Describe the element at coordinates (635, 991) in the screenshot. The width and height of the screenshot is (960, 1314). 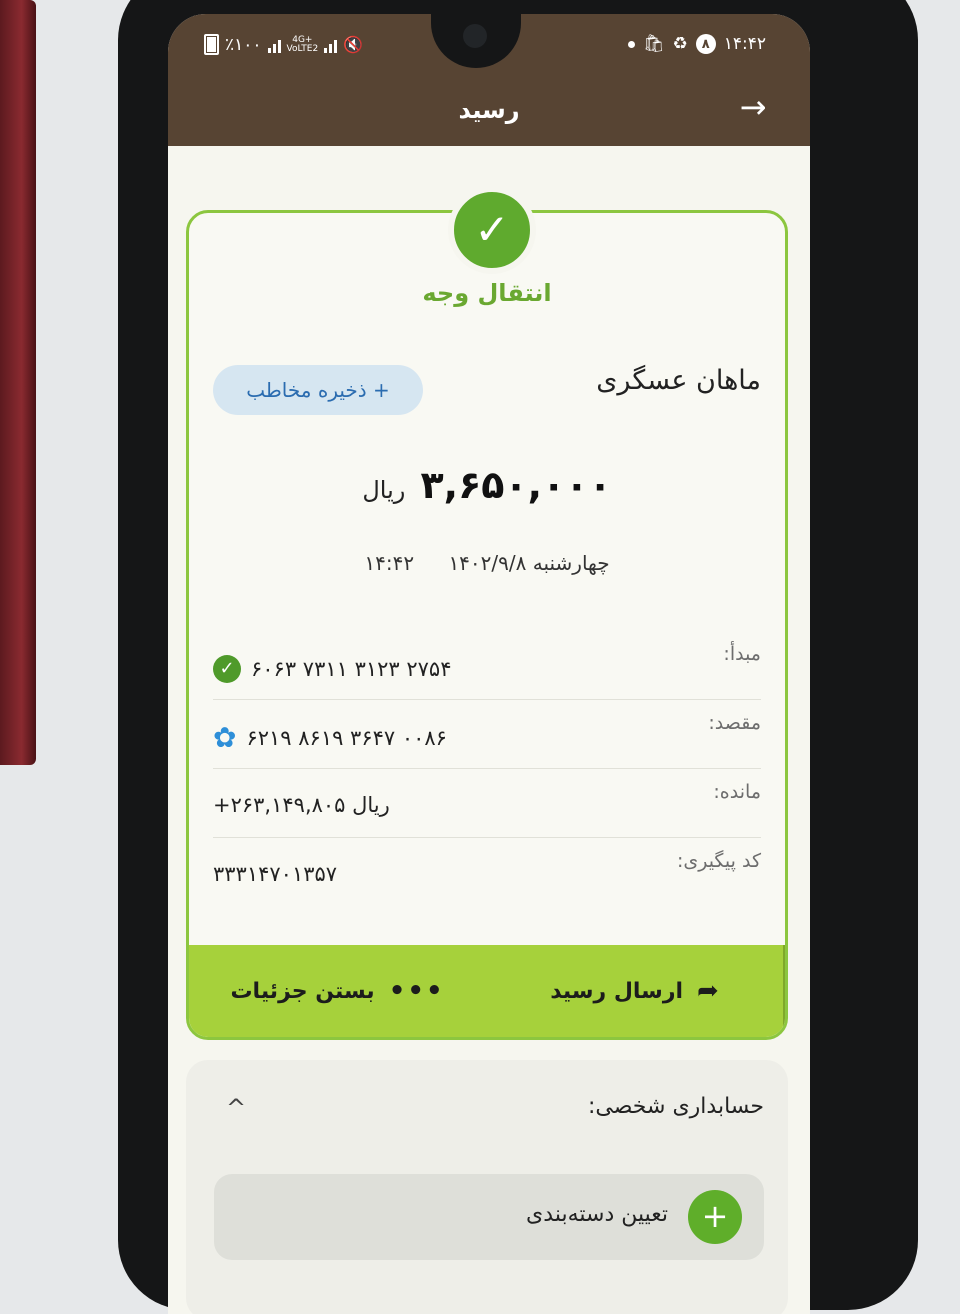
I see `send-receipt-button: ➦ ارسال رسید` at that location.